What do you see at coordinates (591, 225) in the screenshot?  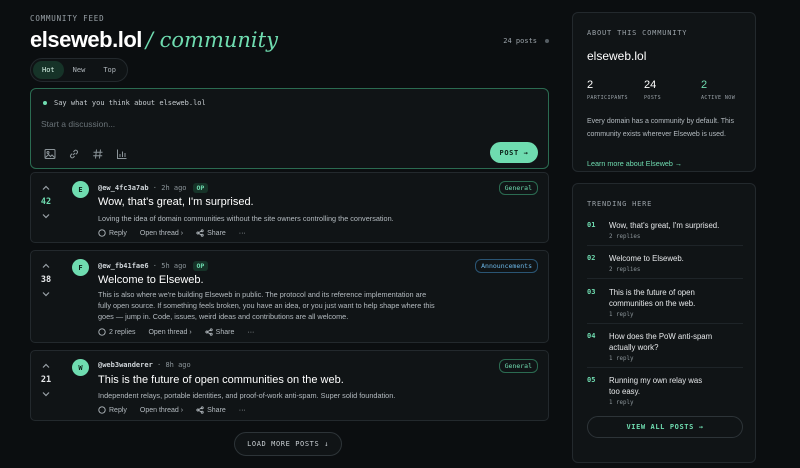 I see `trending-rank: 01` at bounding box center [591, 225].